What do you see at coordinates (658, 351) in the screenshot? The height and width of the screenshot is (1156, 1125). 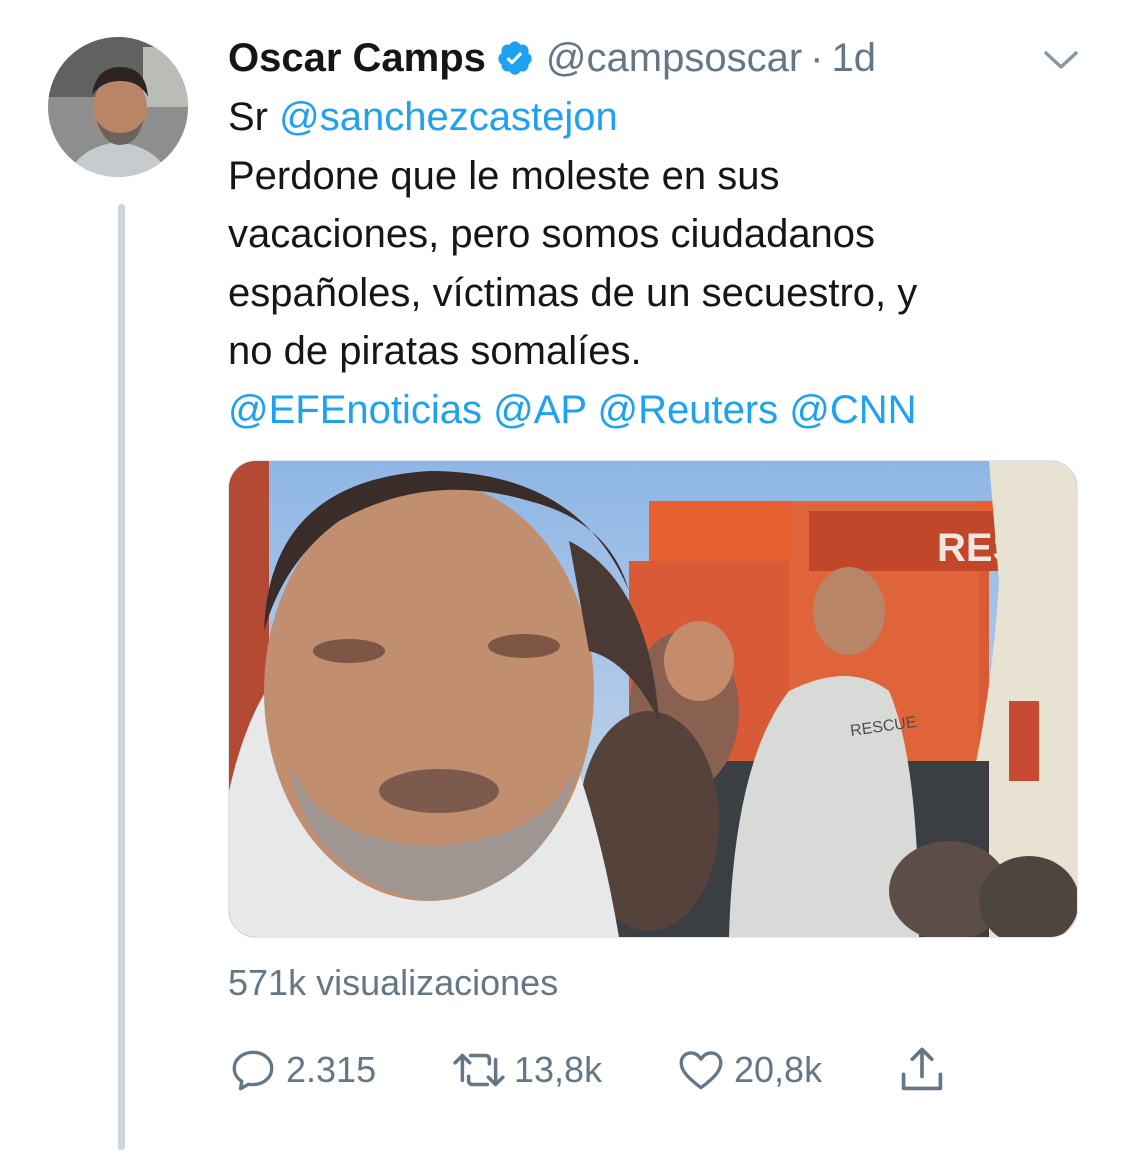 I see `tweet-text-line: no de piratas somalíes.` at bounding box center [658, 351].